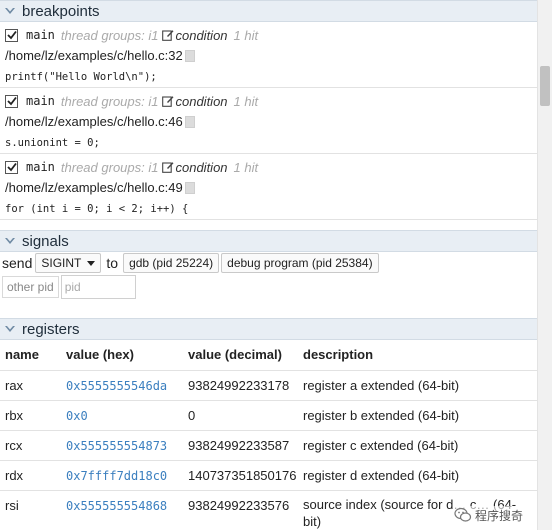 The width and height of the screenshot is (552, 530). I want to click on breakpoint-location-text: /home/lz/examples/c/hello.c:49, so click(94, 187).